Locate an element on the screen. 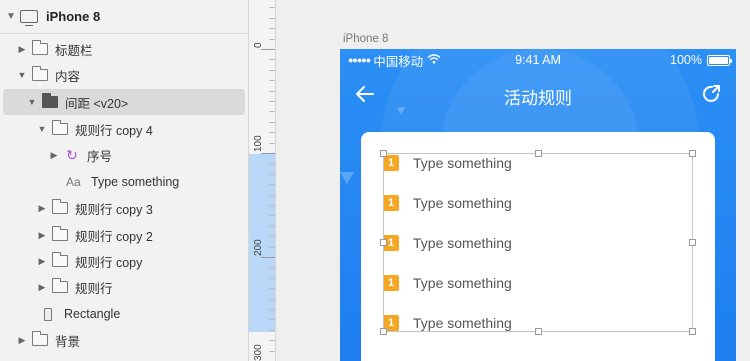 This screenshot has width=750, height=361. artboard-layer: ▼ iPhone 8 is located at coordinates (124, 17).